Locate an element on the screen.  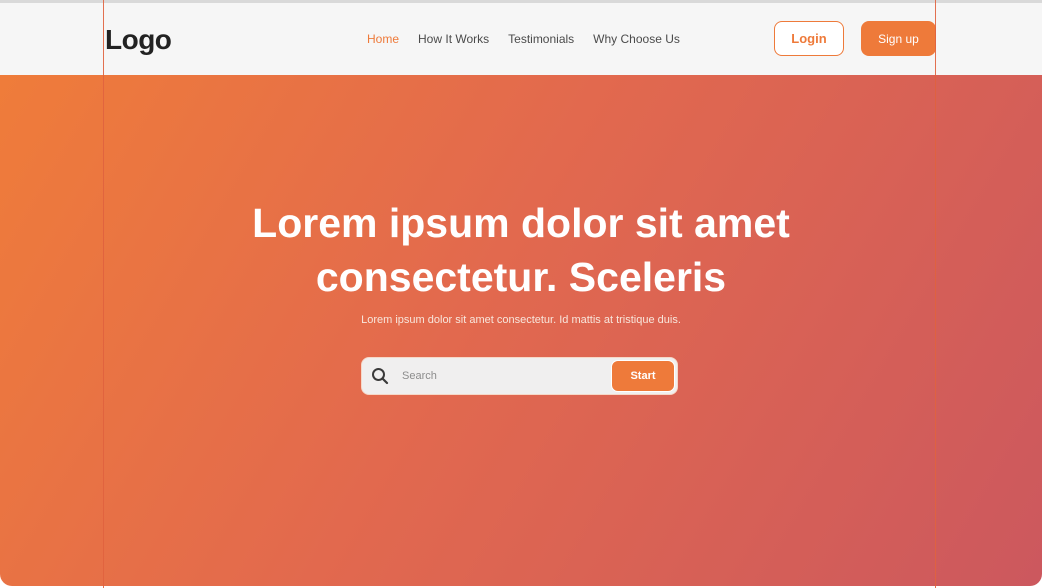
layout-guide-left is located at coordinates (103, 294).